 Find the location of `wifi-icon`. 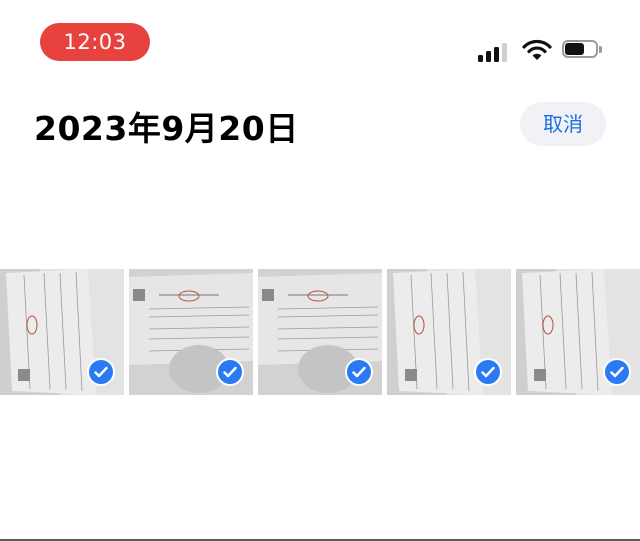

wifi-icon is located at coordinates (537, 50).